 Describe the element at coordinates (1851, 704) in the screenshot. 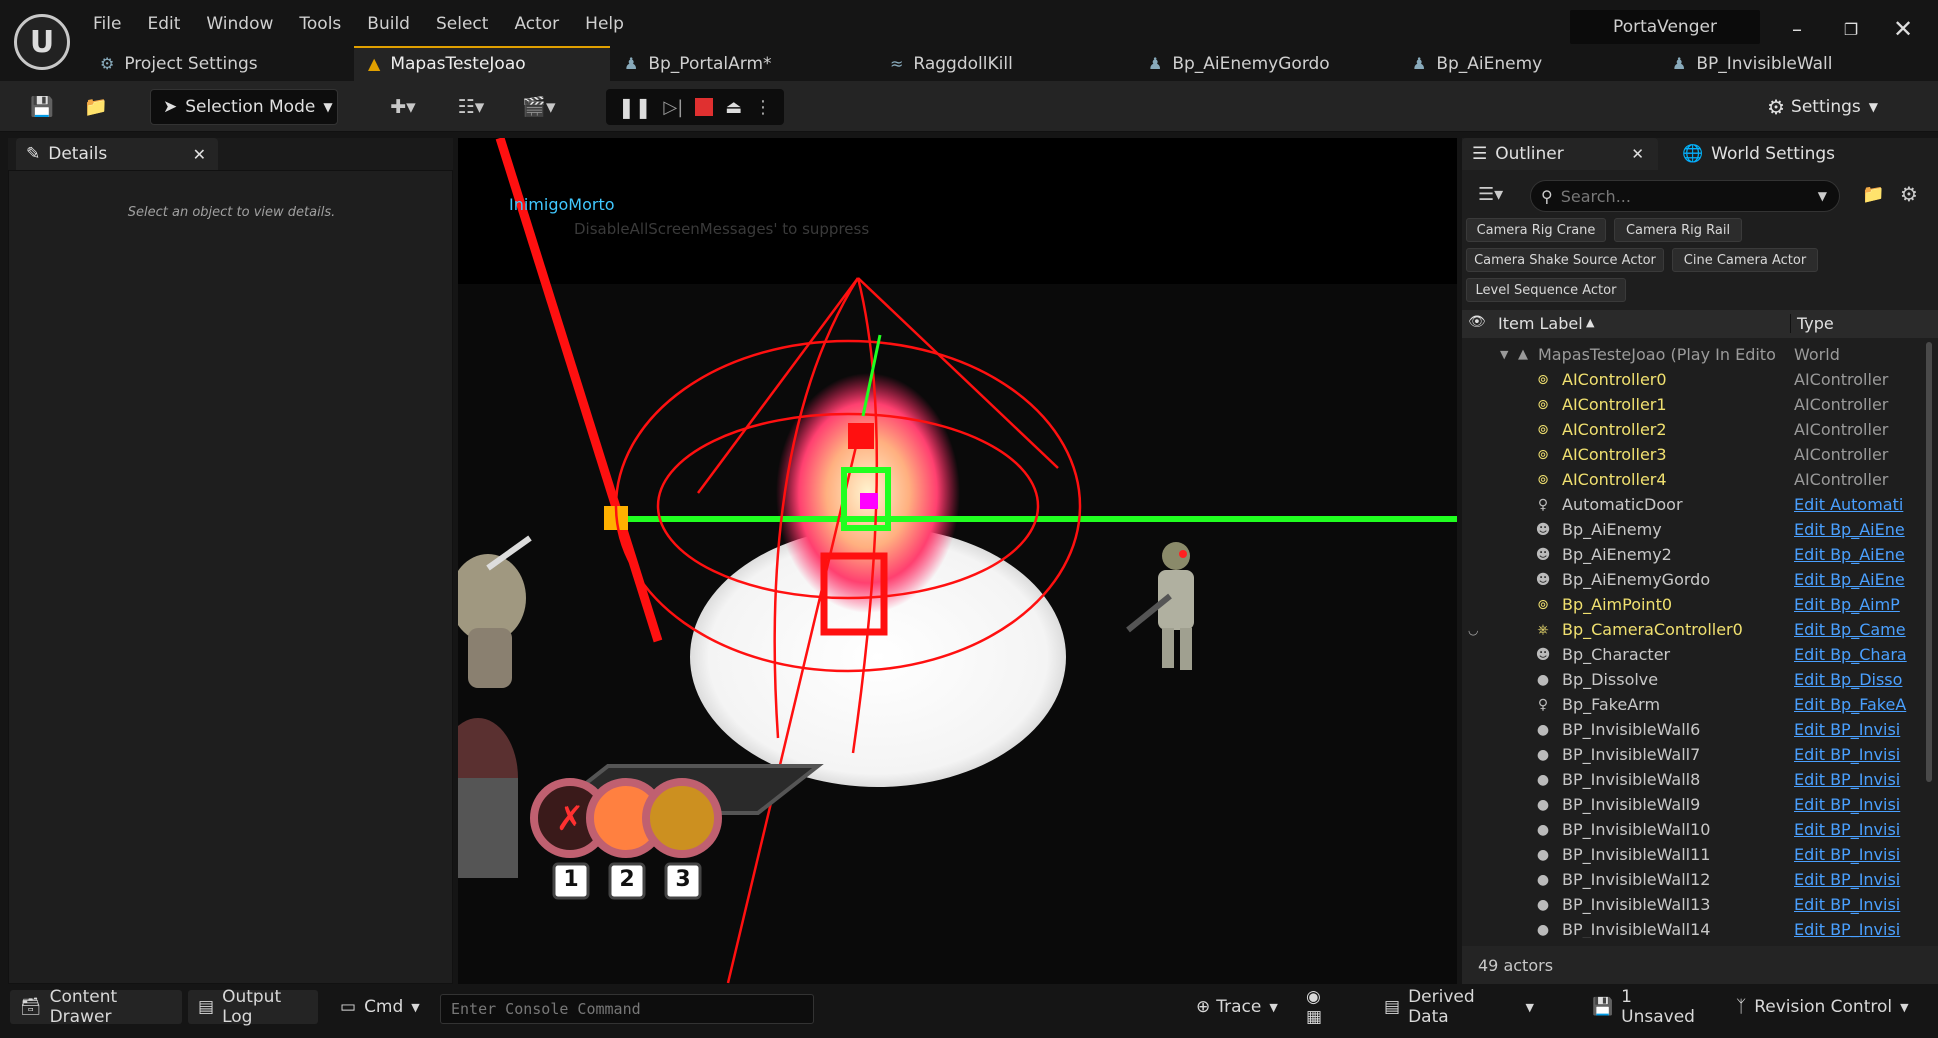

I see `edit-blueprint-link: Edit Bp_FakeA` at that location.